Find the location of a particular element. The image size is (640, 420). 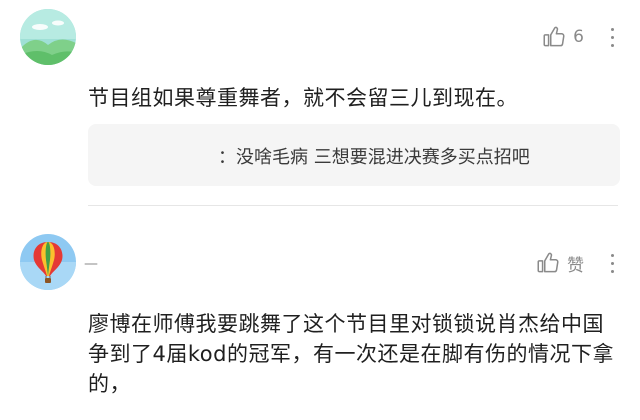

reply-preview: ：没啥毛病 三想要混进决赛多买点招吧 is located at coordinates (354, 155).